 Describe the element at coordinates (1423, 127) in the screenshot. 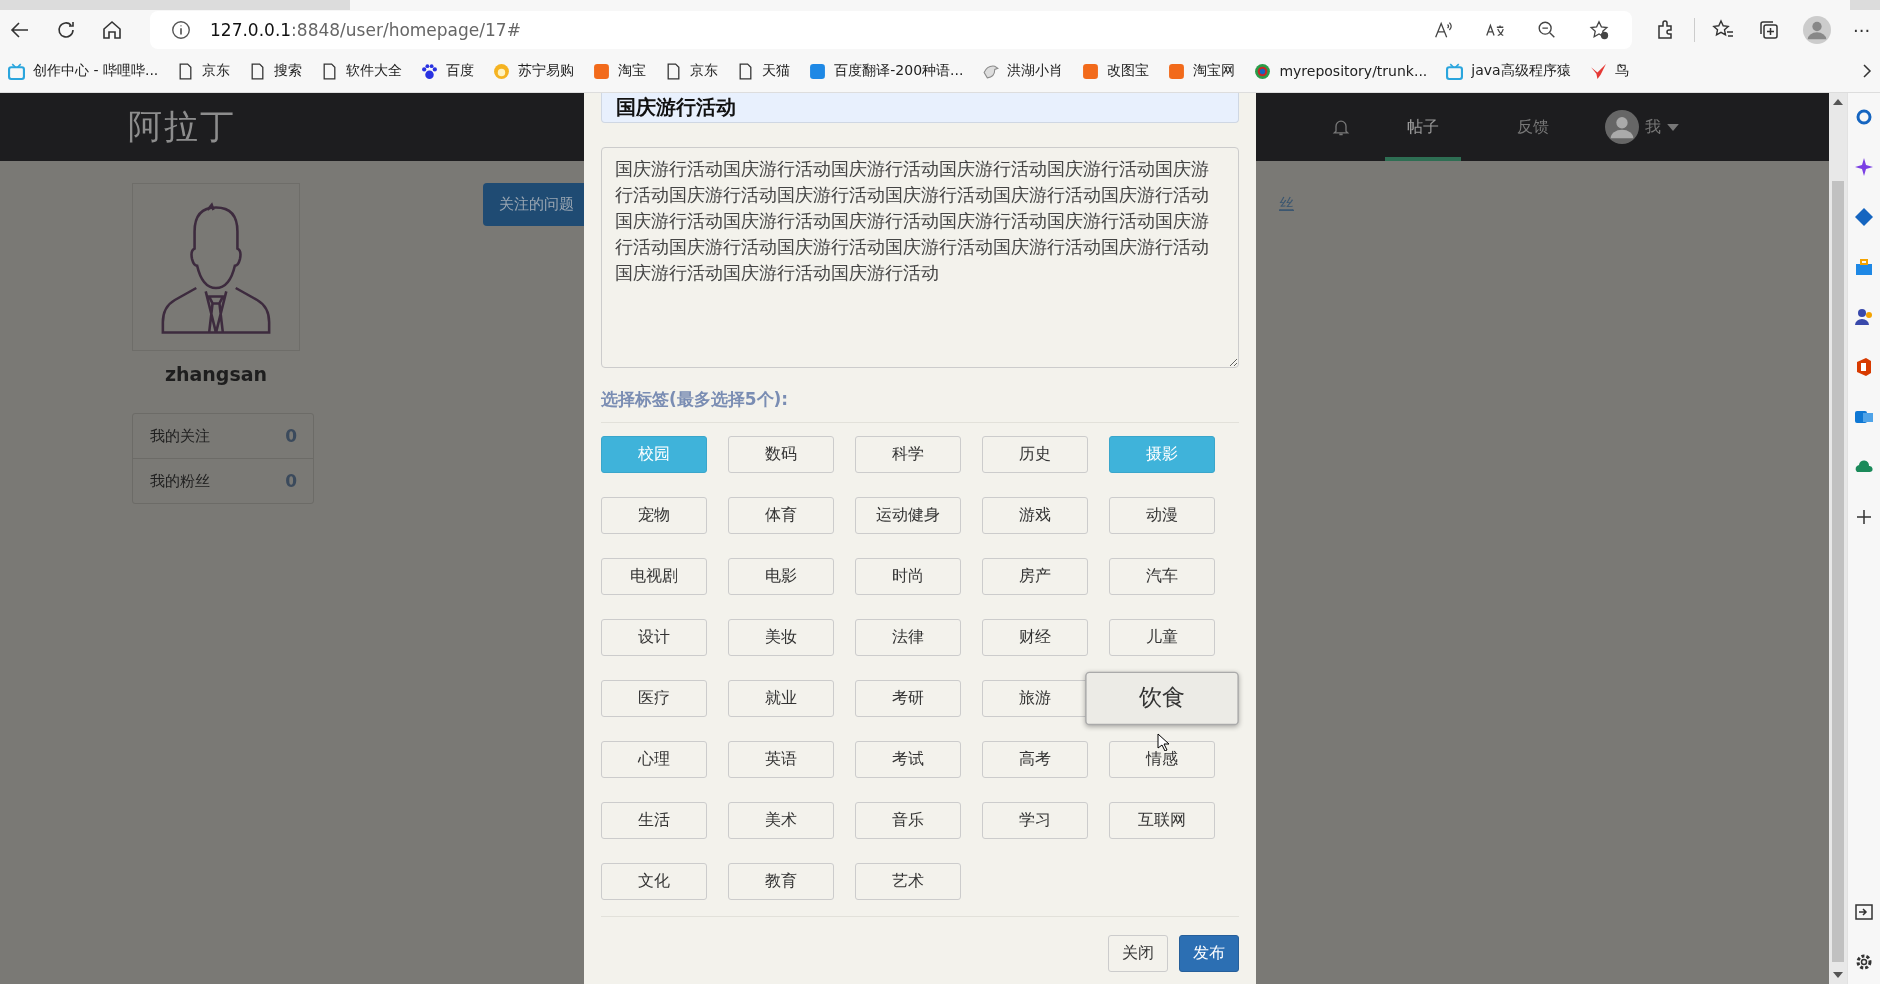

I see `nav-link: 帖子` at that location.